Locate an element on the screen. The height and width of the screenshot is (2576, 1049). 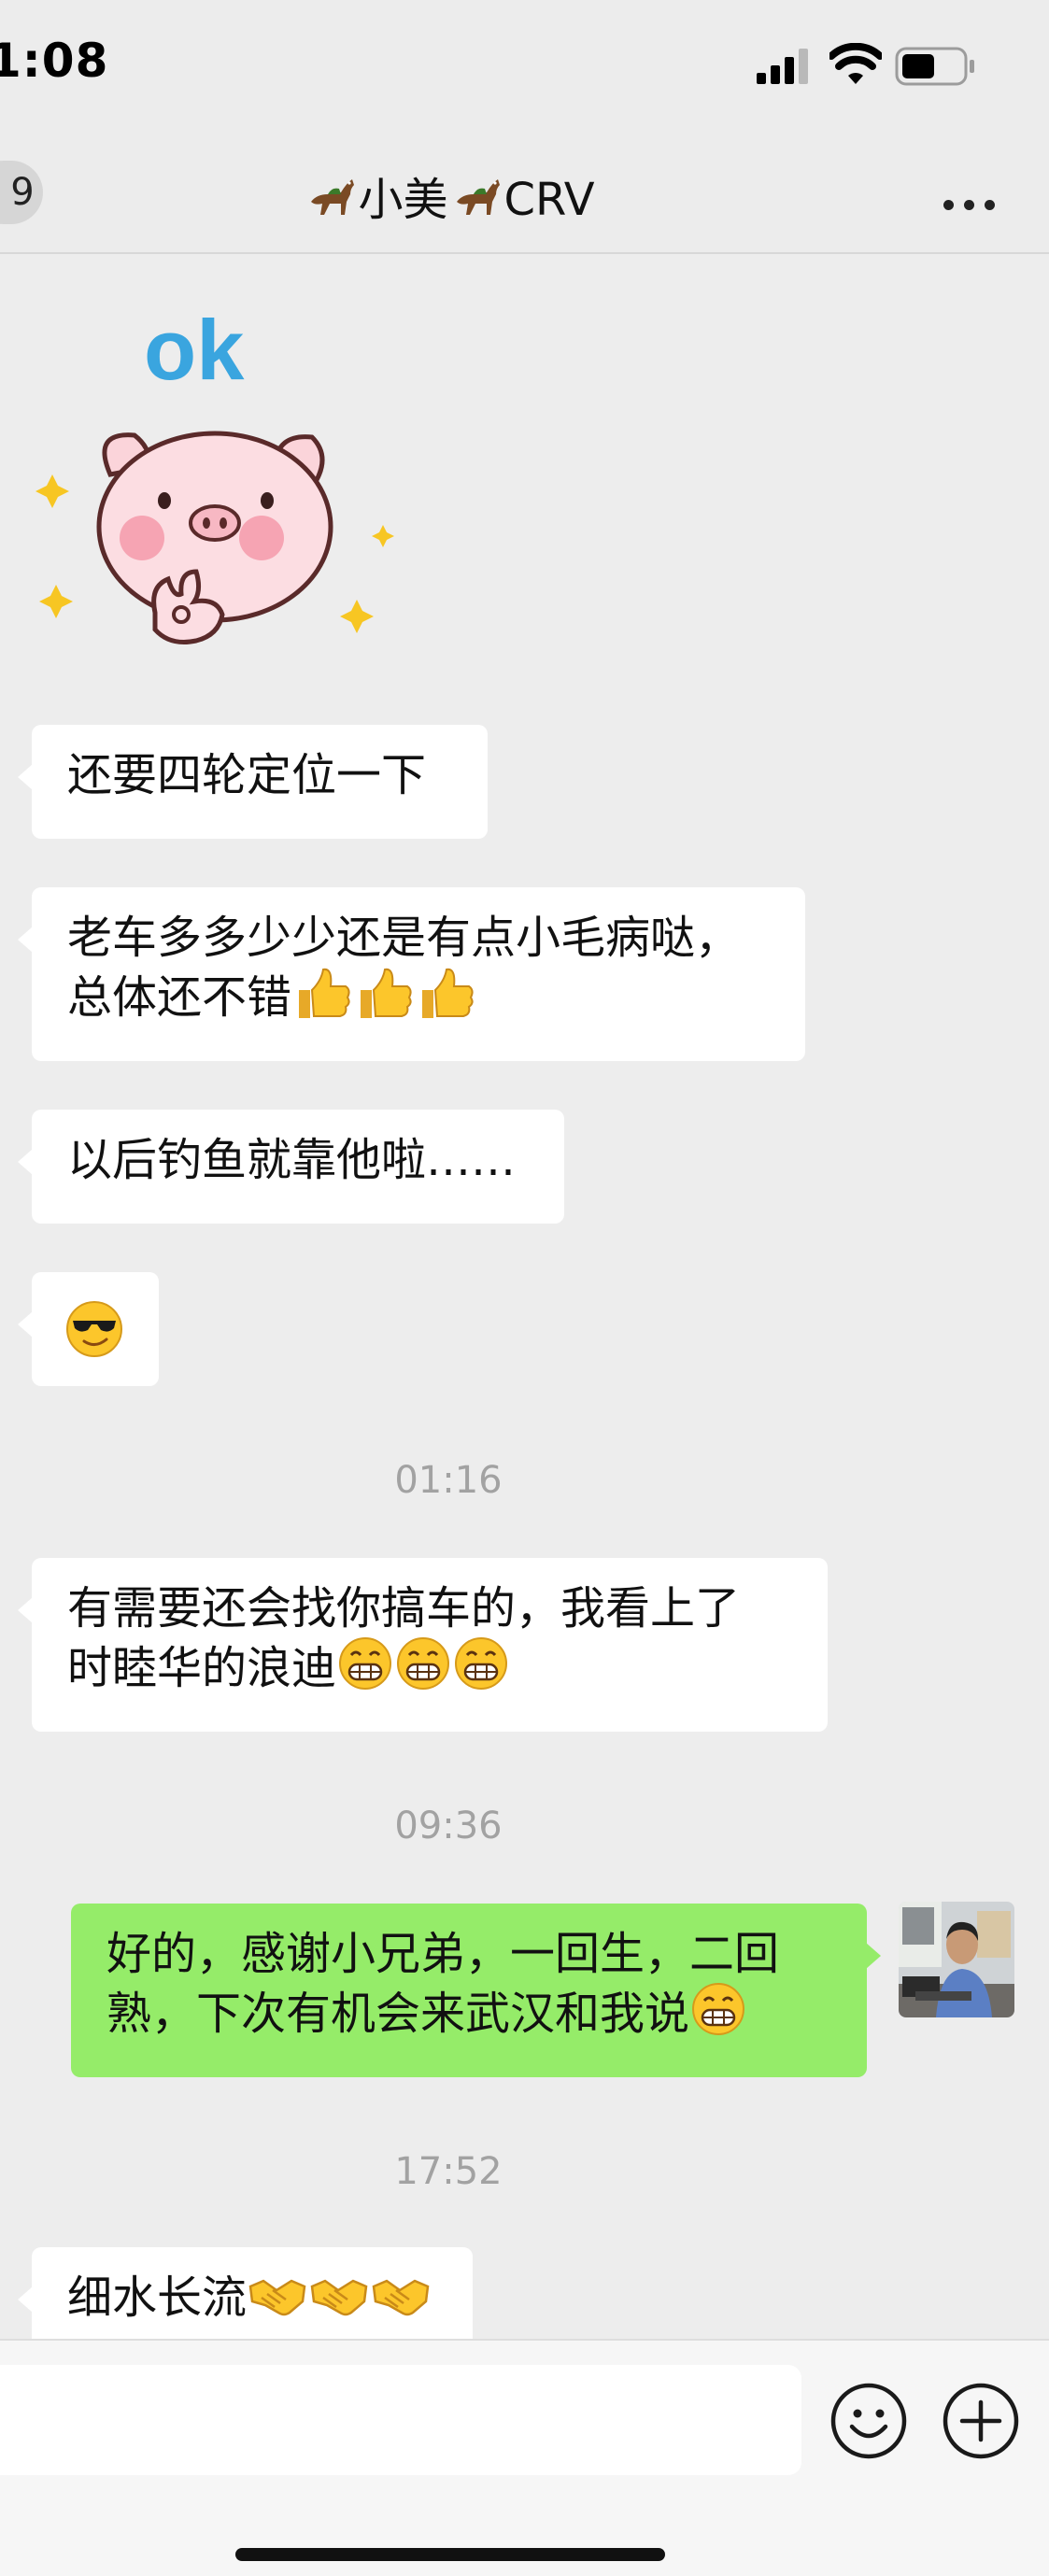
message-timestamp: 09:36 is located at coordinates (448, 1826).